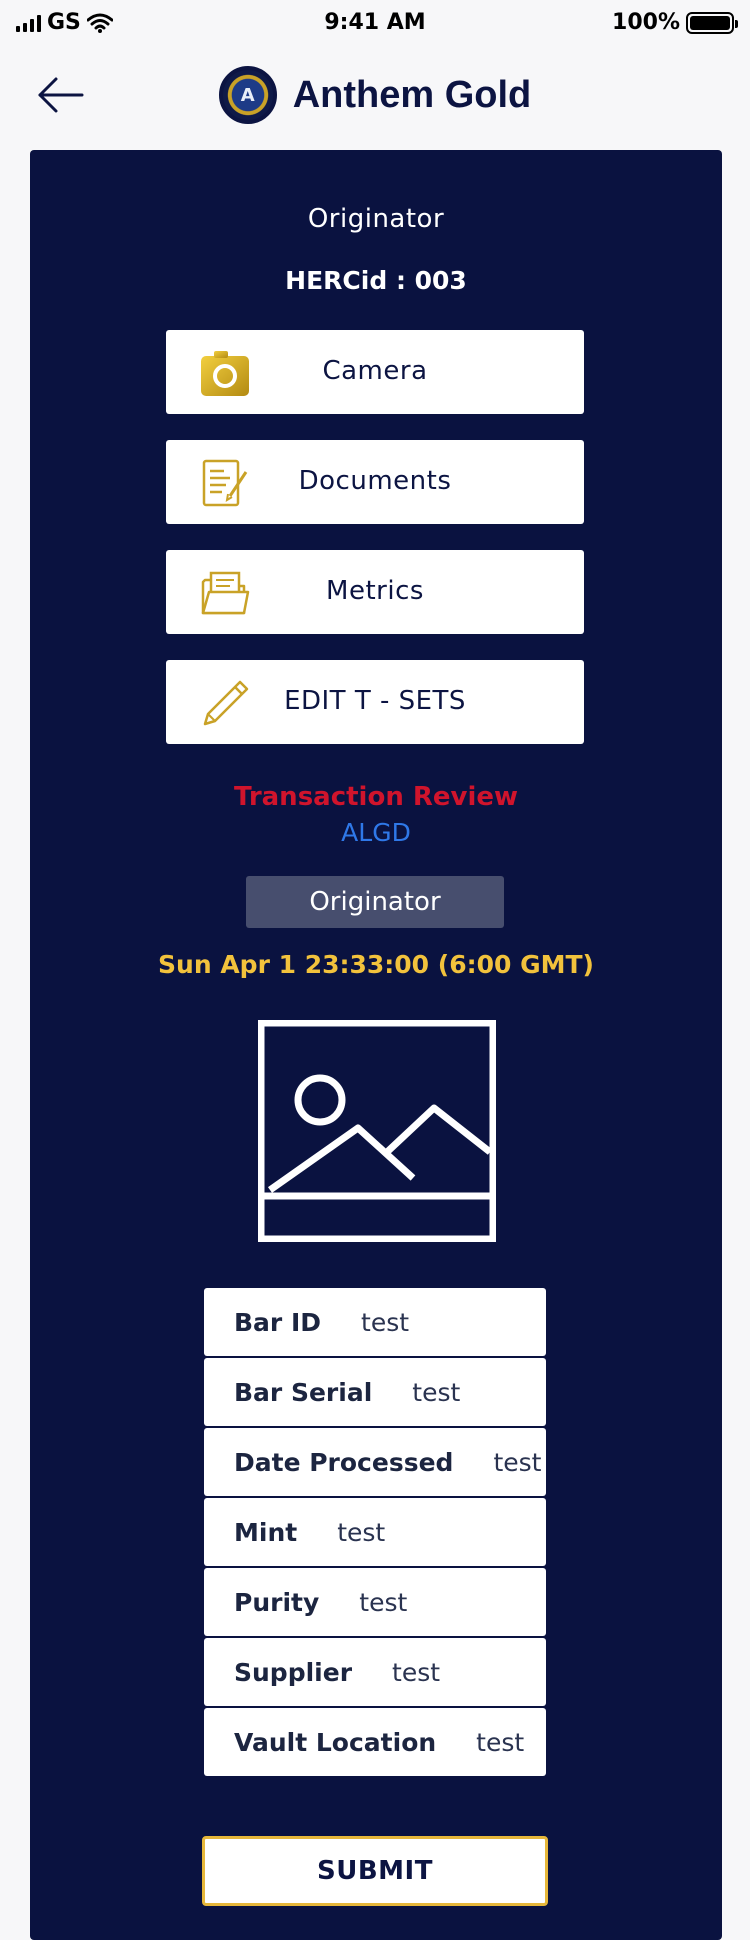  Describe the element at coordinates (375, 1672) in the screenshot. I see `detail-row-supplier: Supplier test` at that location.